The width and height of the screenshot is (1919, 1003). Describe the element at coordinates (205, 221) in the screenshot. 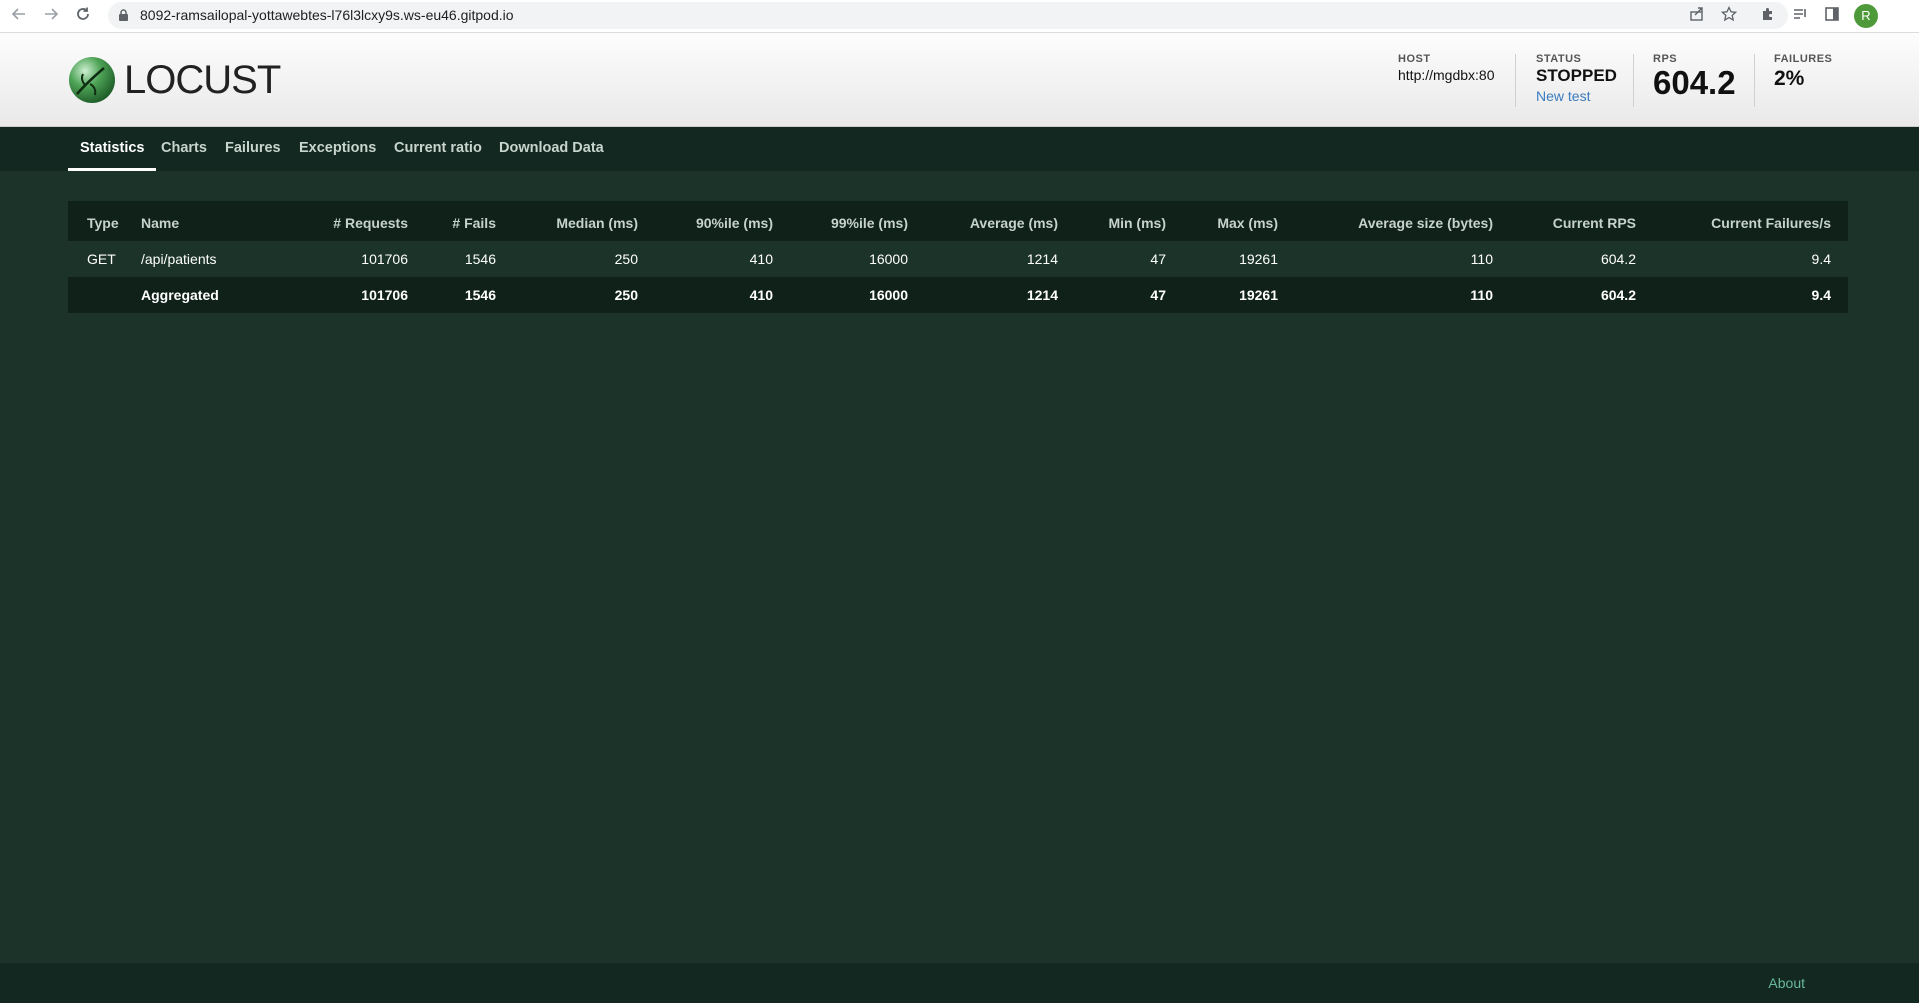

I see `column-header-name: Name` at that location.